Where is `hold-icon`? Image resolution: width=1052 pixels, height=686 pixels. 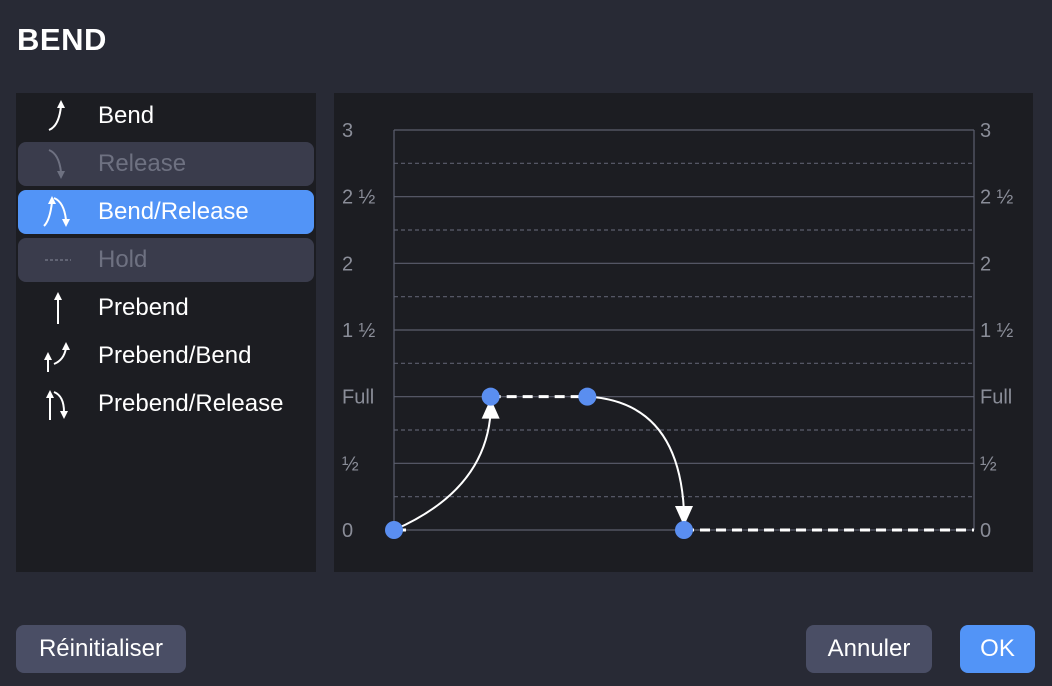 hold-icon is located at coordinates (58, 260).